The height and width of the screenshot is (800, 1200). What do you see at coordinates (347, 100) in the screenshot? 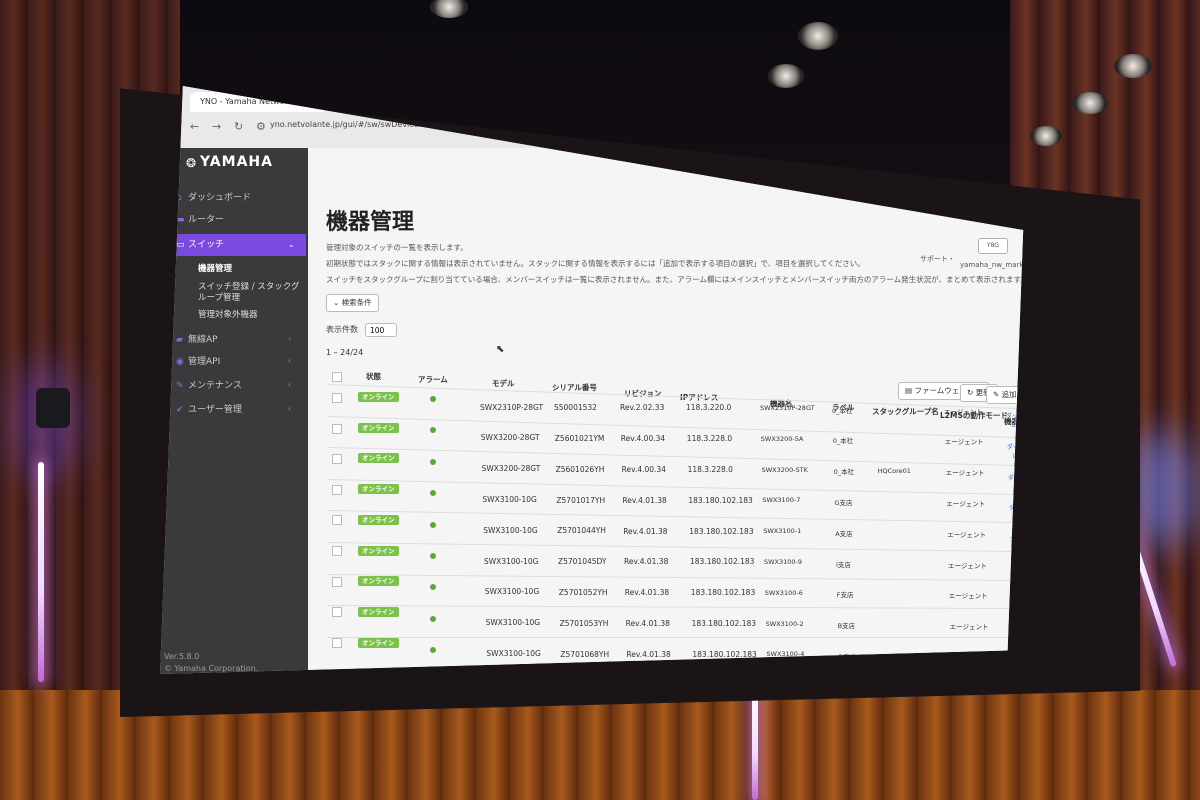
I see `new-tab-button: +` at bounding box center [347, 100].